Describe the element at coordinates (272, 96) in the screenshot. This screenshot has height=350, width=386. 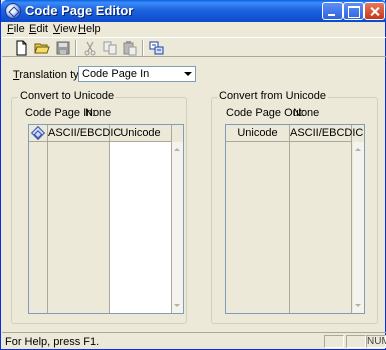
I see `convert-from-unicode-title: Convert from Unicode` at that location.